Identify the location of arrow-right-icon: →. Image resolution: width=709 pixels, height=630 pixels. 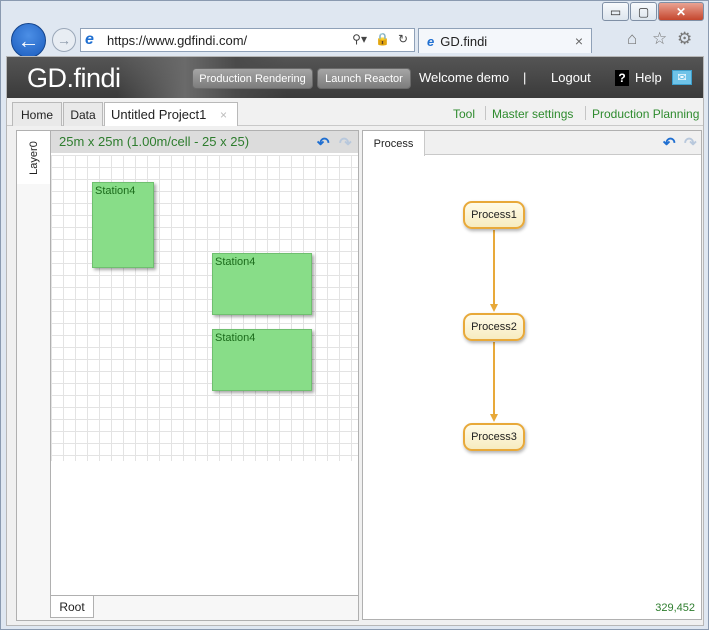
(64, 40).